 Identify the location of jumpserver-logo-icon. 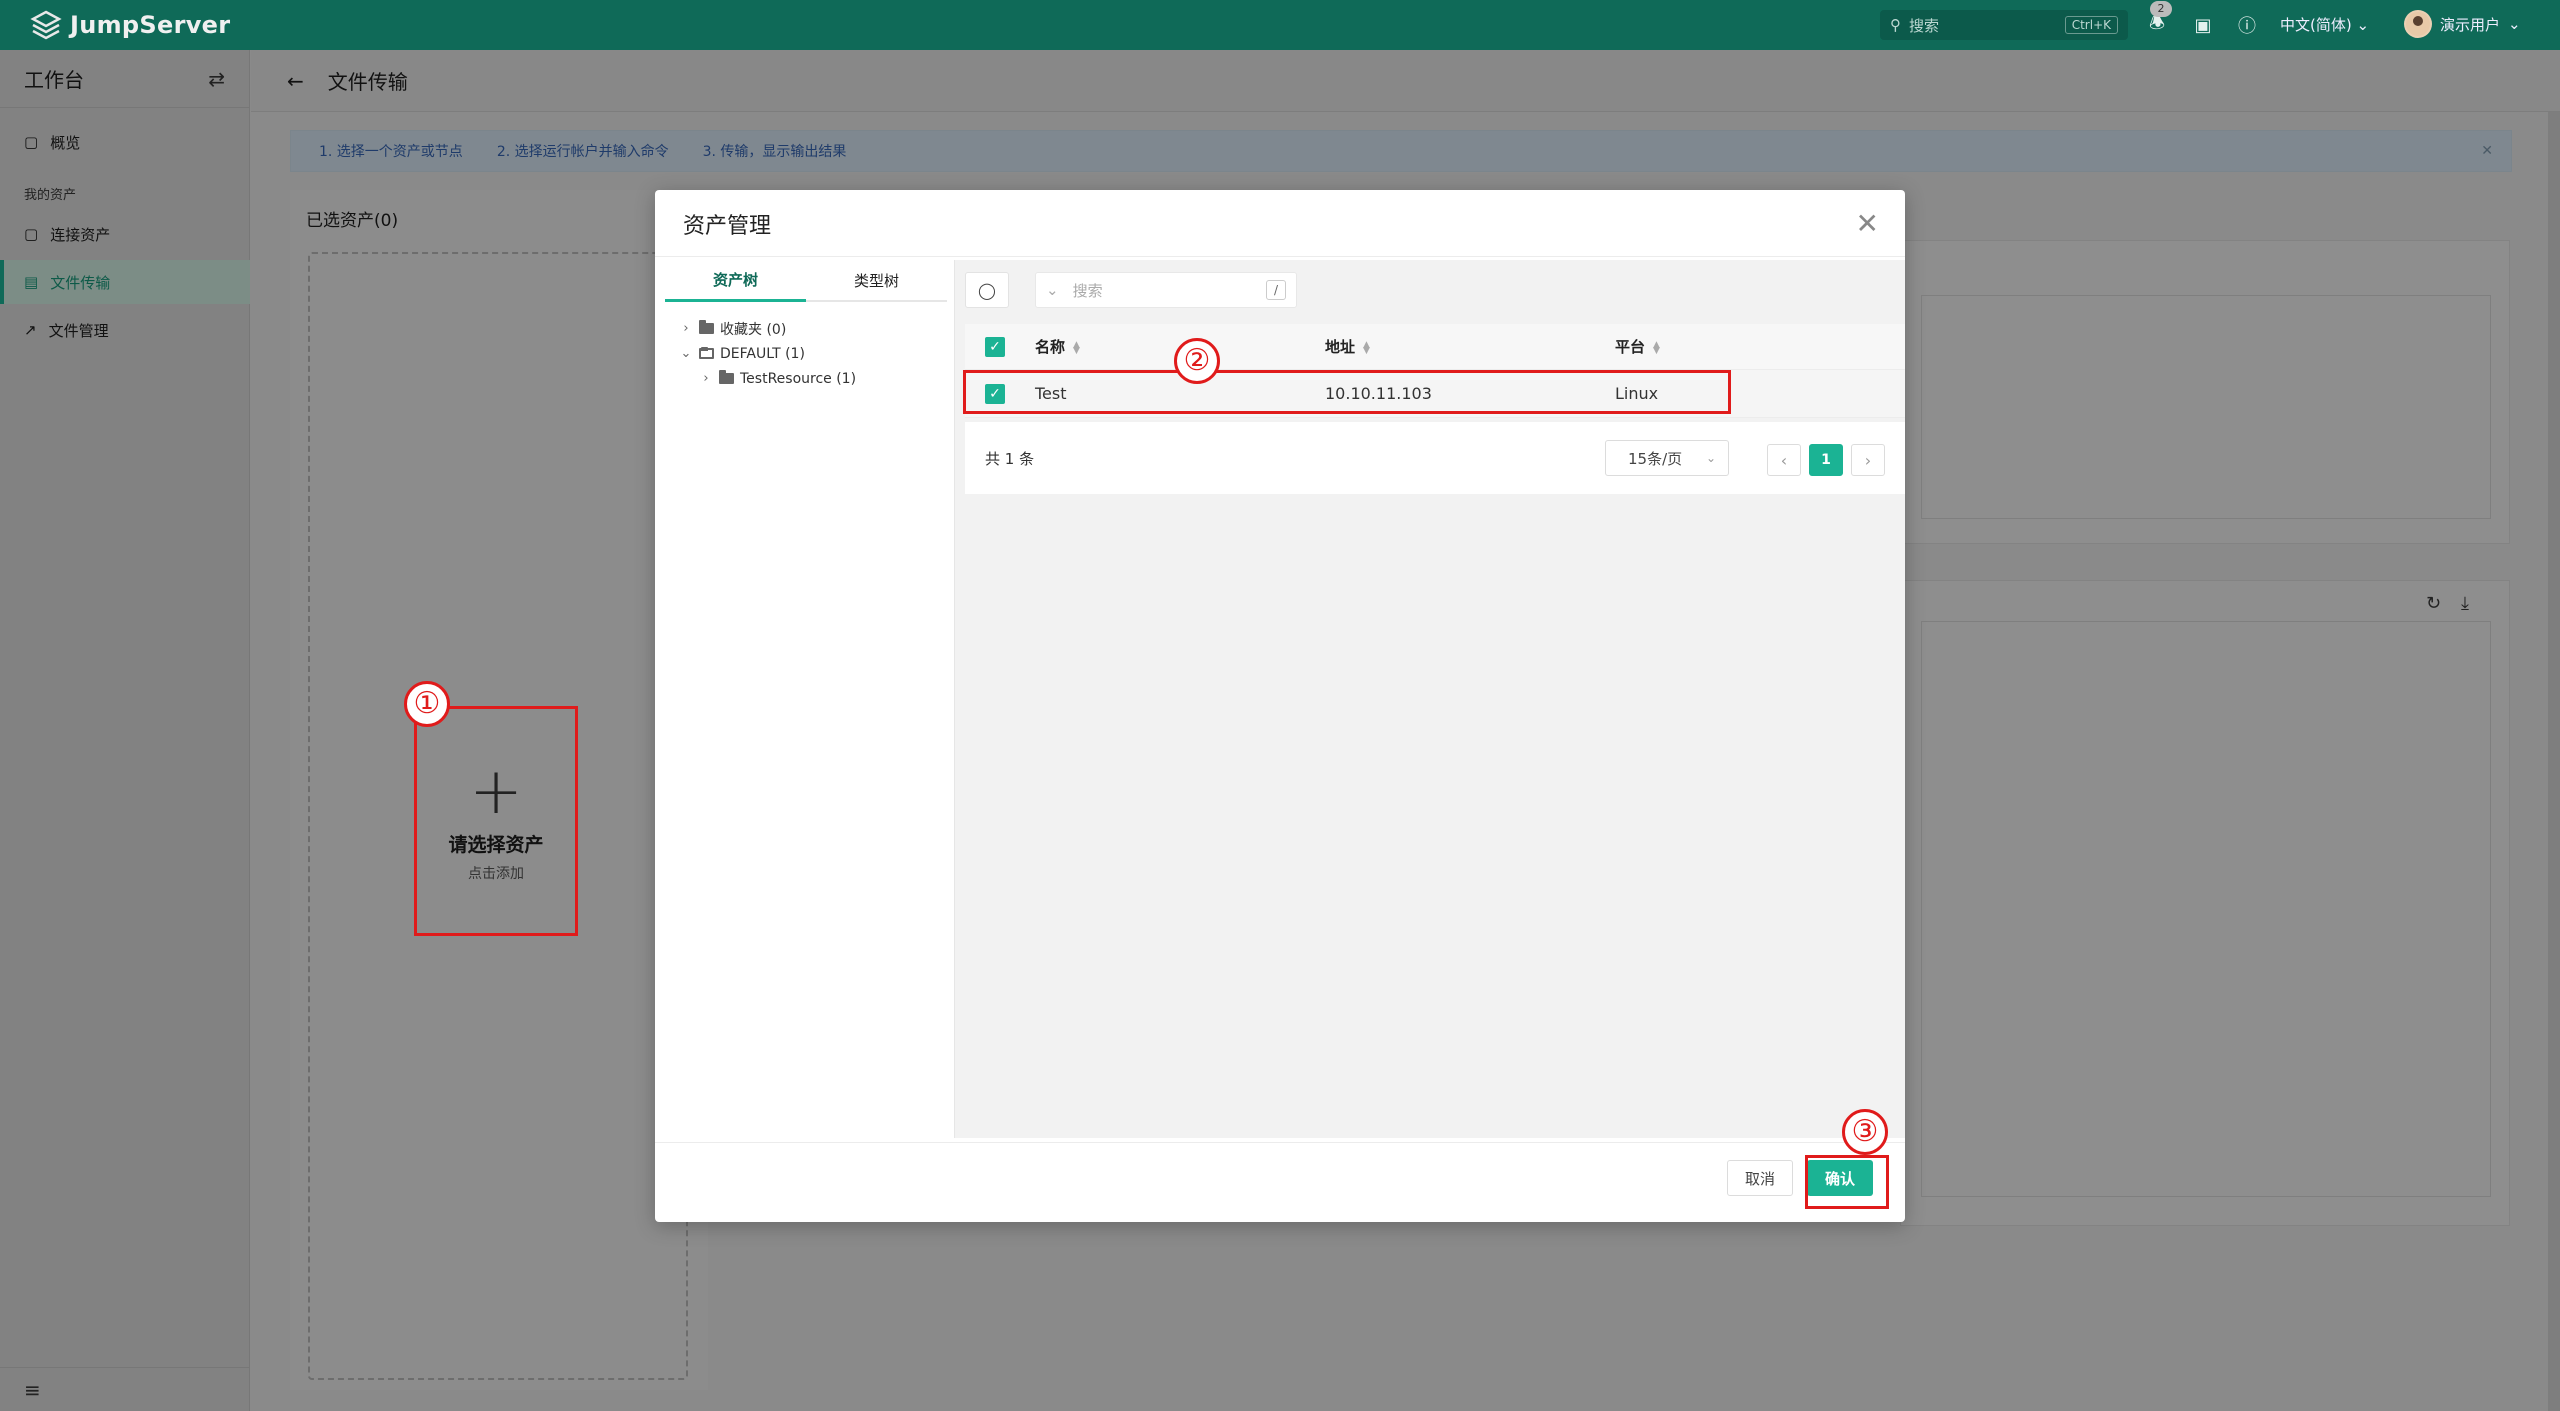
(46, 25).